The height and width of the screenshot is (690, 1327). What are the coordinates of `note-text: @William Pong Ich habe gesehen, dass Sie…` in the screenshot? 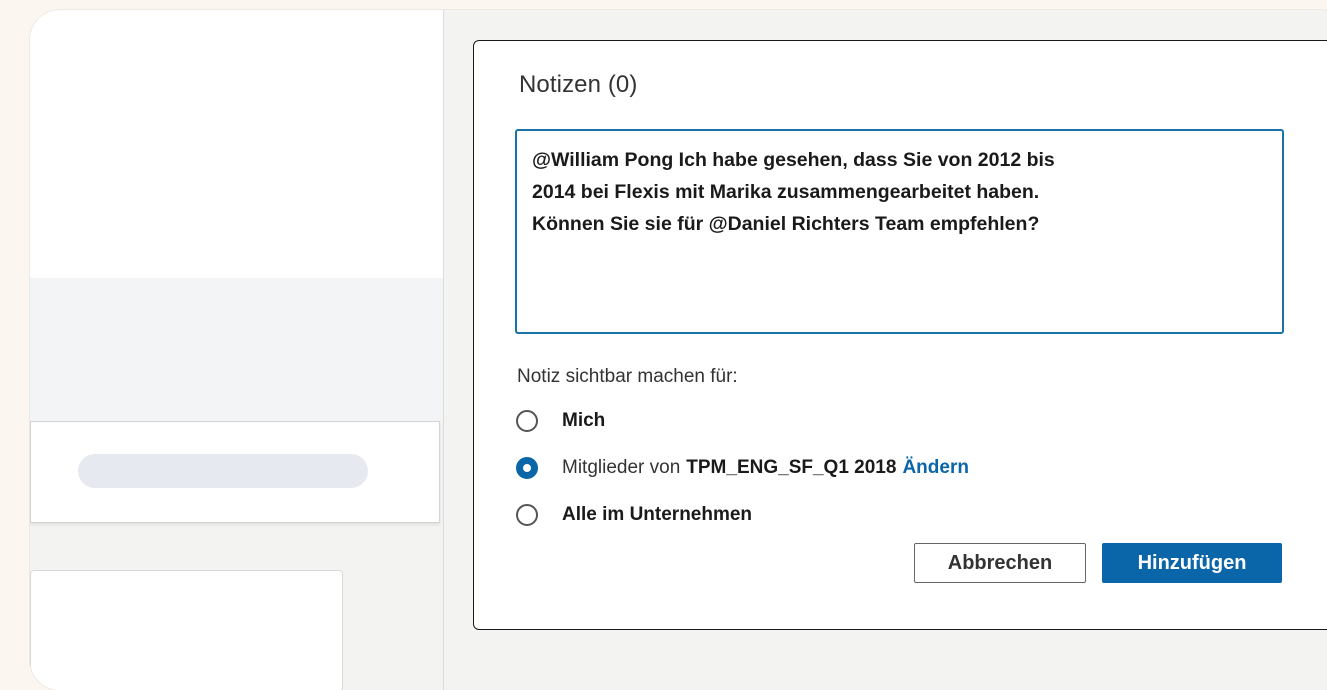 It's located at (793, 192).